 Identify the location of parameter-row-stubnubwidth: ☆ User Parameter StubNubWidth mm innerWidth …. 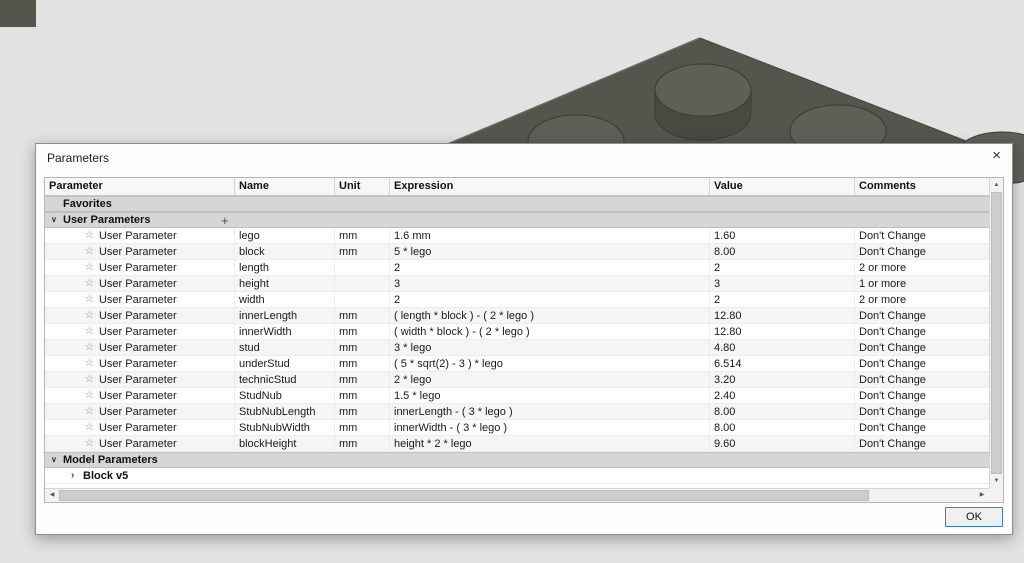
(518, 428).